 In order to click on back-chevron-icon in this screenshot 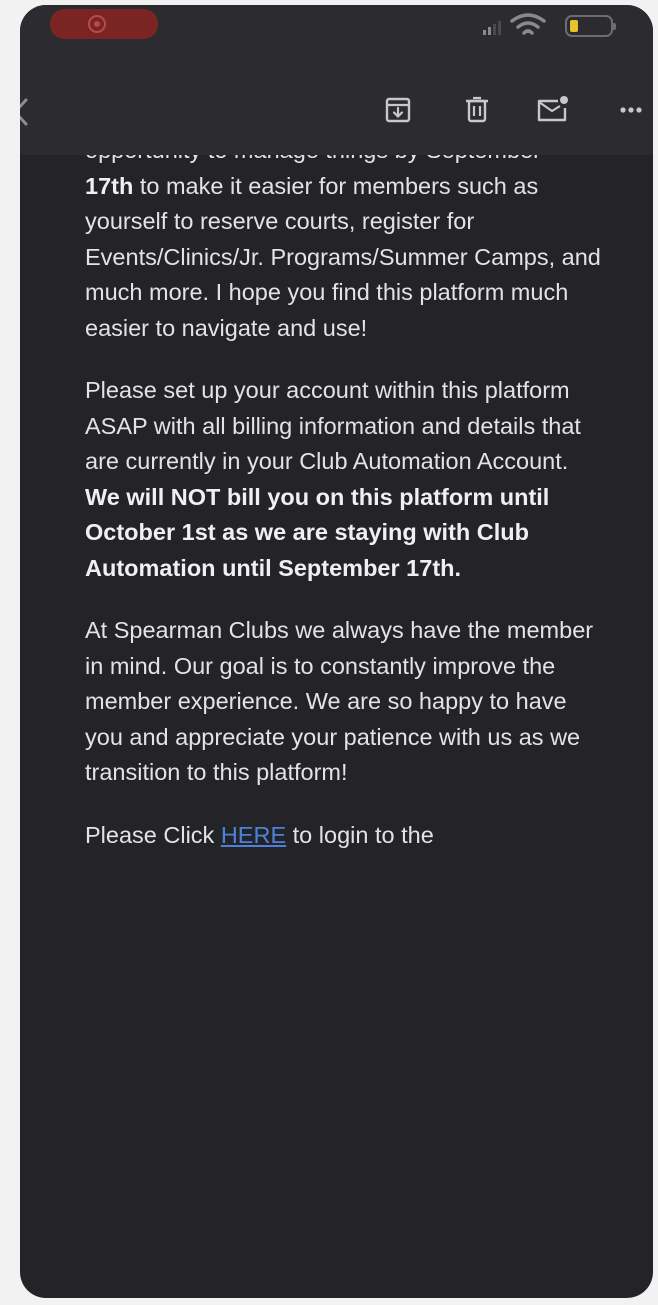, I will do `click(26, 112)`.